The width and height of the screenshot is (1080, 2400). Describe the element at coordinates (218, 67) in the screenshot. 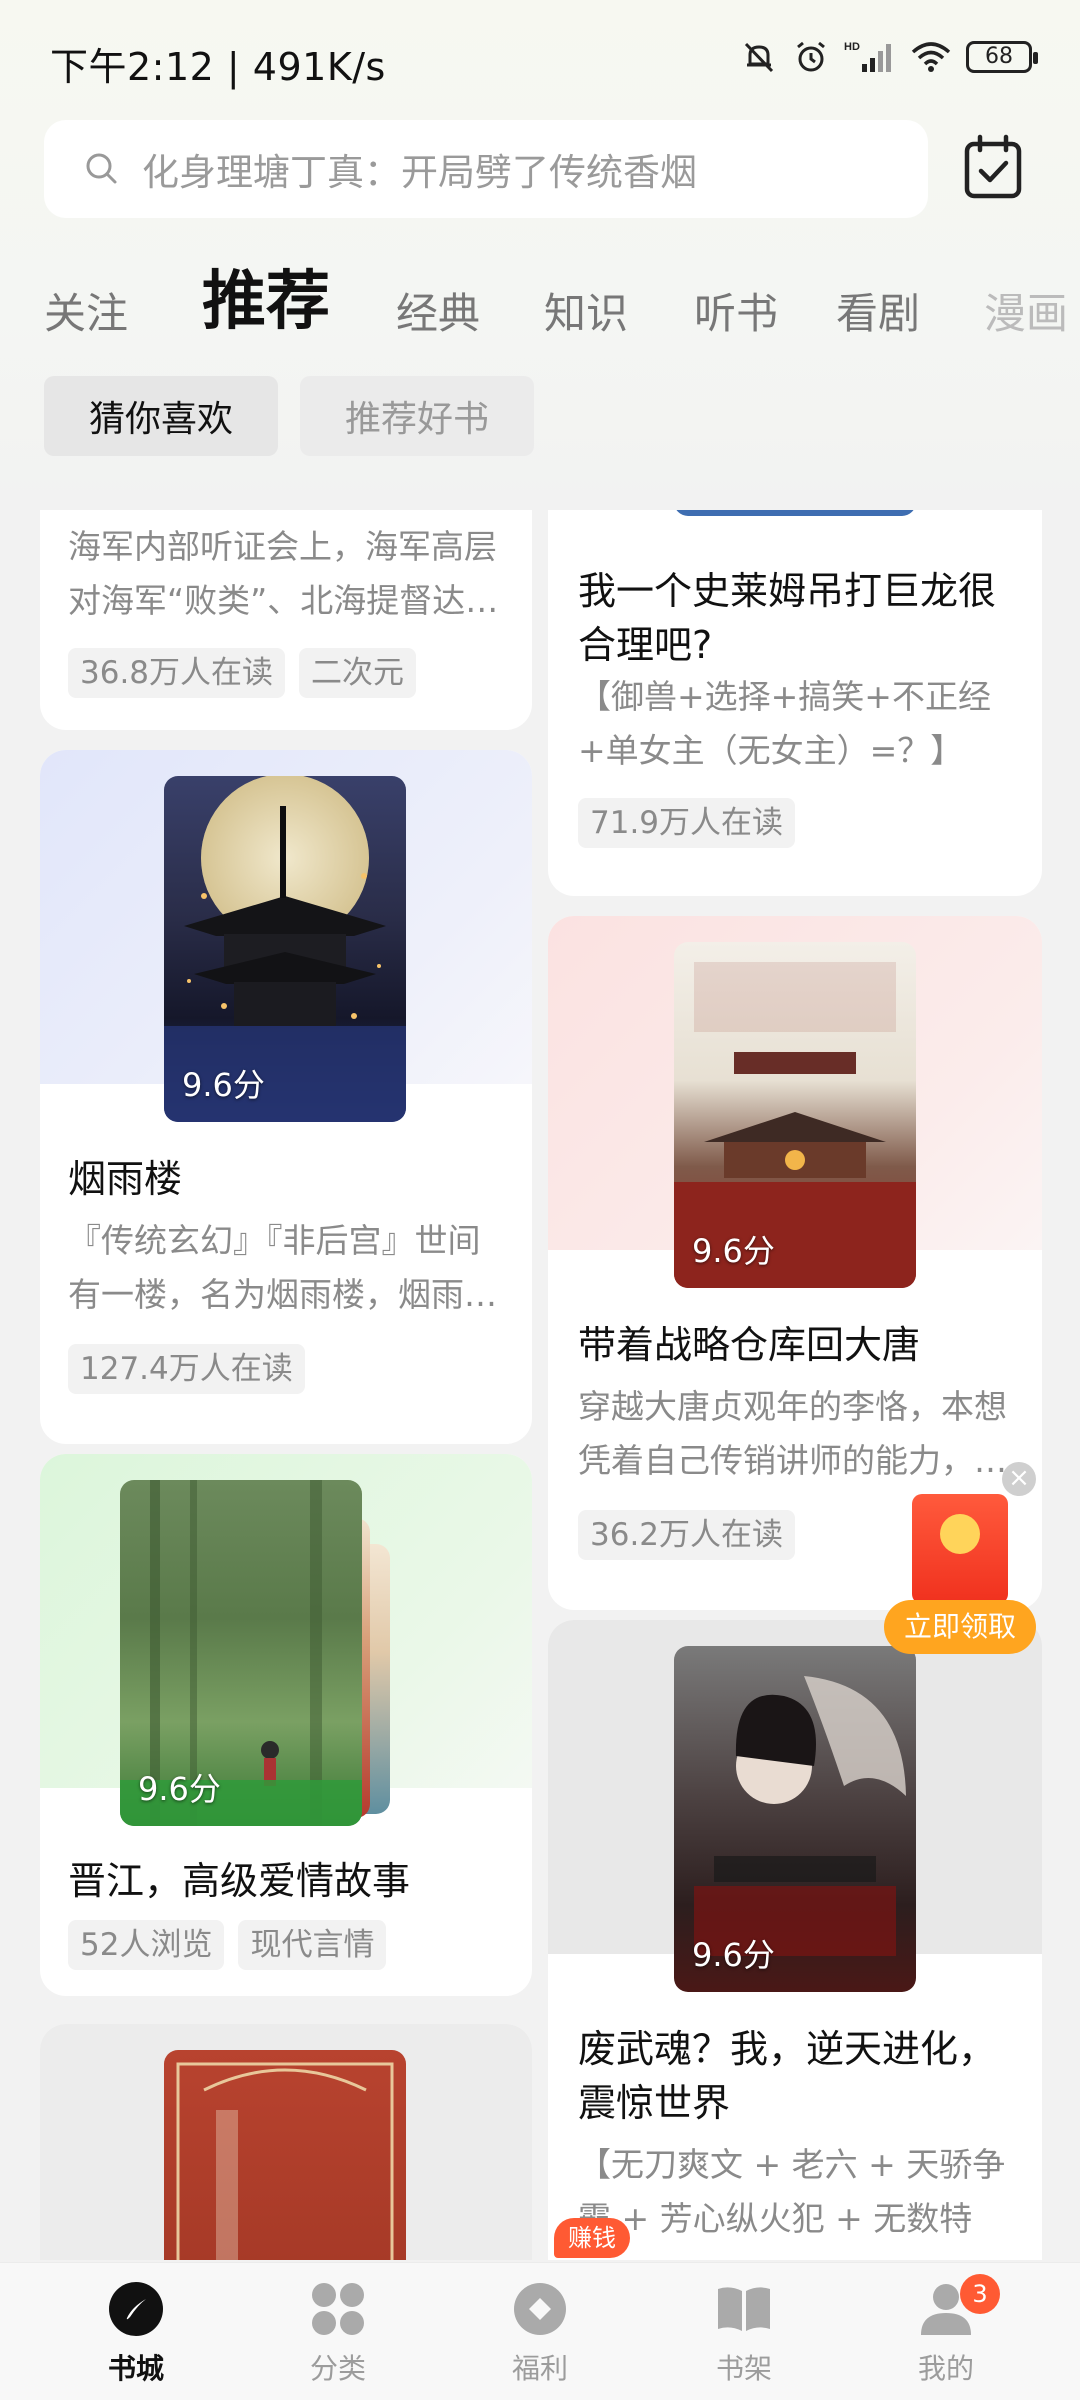

I see `status-time: 下午2:12 | 491K/s` at that location.